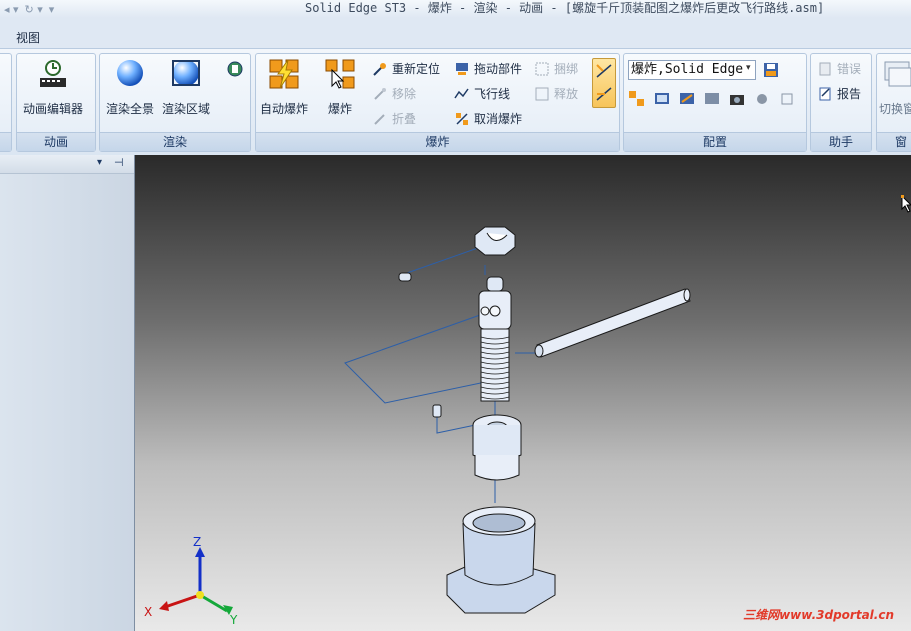 The height and width of the screenshot is (631, 911). I want to click on config-tool-6-icon, so click(762, 99).